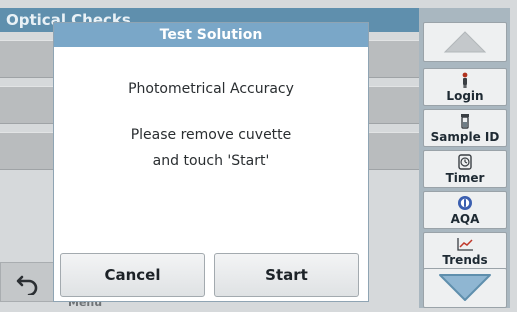 This screenshot has width=517, height=312. I want to click on person-icon, so click(465, 80).